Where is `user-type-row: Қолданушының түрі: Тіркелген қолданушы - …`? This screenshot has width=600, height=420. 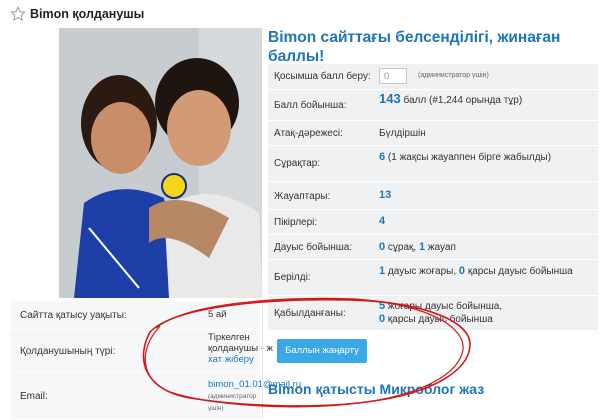 user-type-row: Қолданушының түрі: Тіркелген қолданушы - … is located at coordinates (141, 351).